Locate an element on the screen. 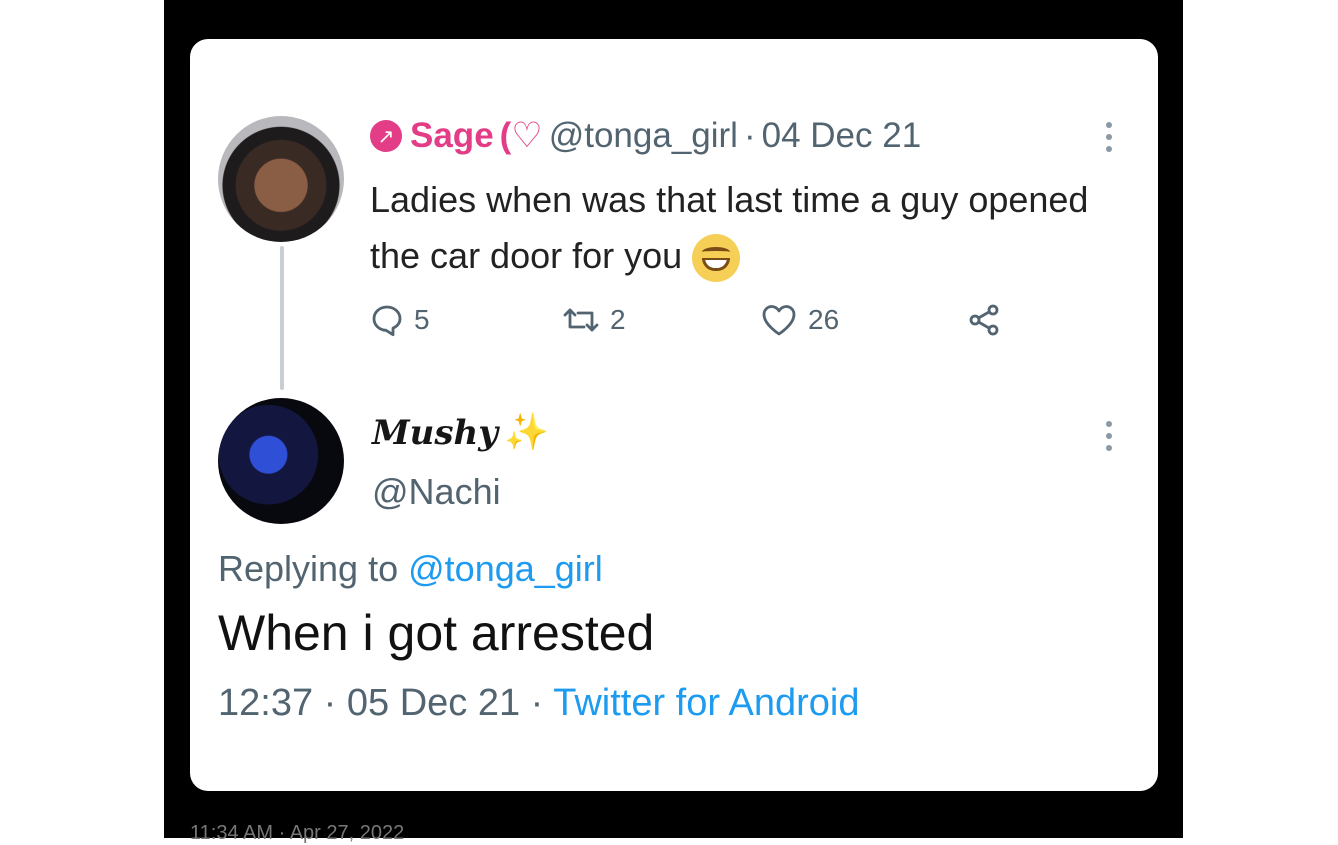 The width and height of the screenshot is (1338, 845). tweet-2-meta: 12:37 · 05 Dec 21 · Twitter for Android is located at coordinates (538, 703).